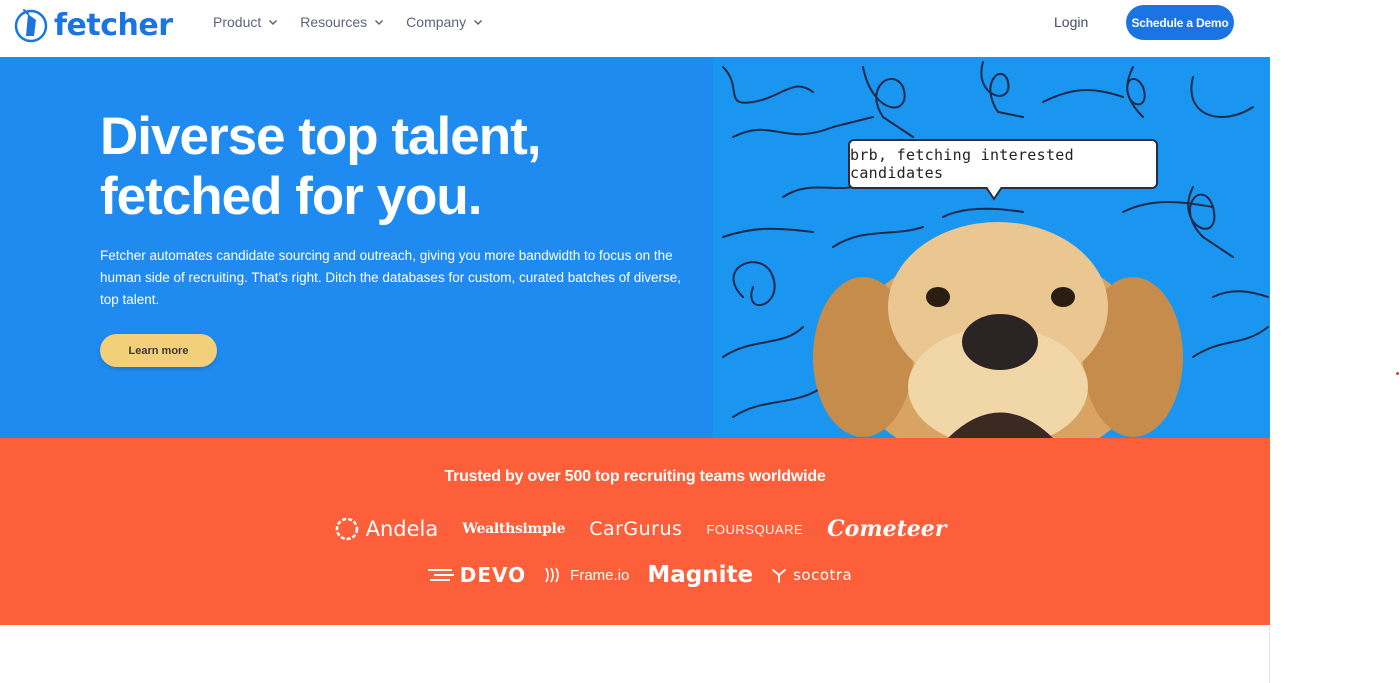  I want to click on nav-company-label: Company, so click(436, 22).